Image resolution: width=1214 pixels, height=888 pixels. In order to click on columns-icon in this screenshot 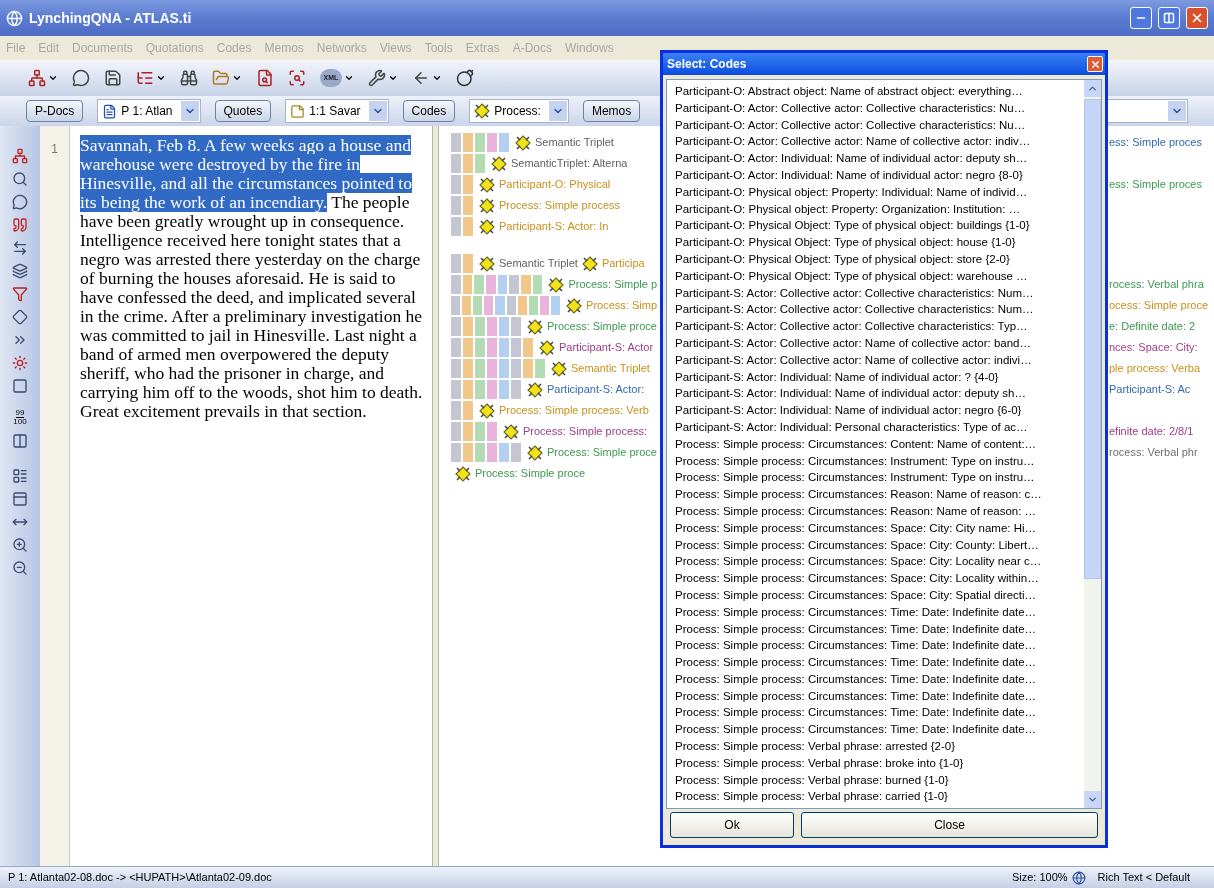, I will do `click(20, 441)`.